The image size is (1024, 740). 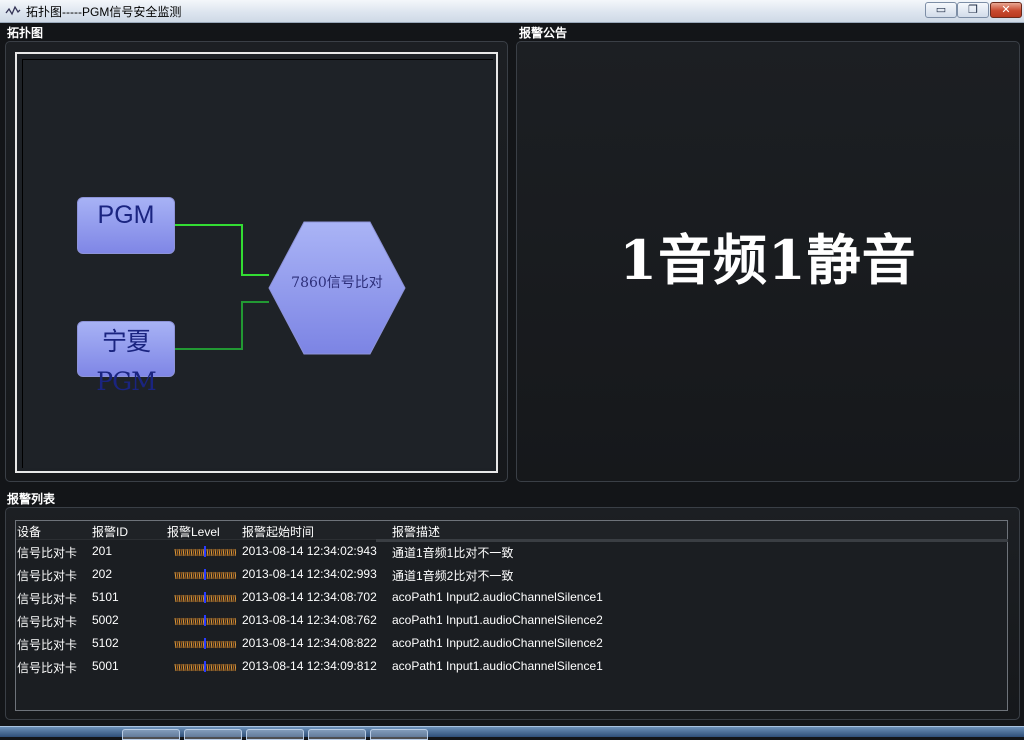 I want to click on close-button: ✕, so click(x=1006, y=10).